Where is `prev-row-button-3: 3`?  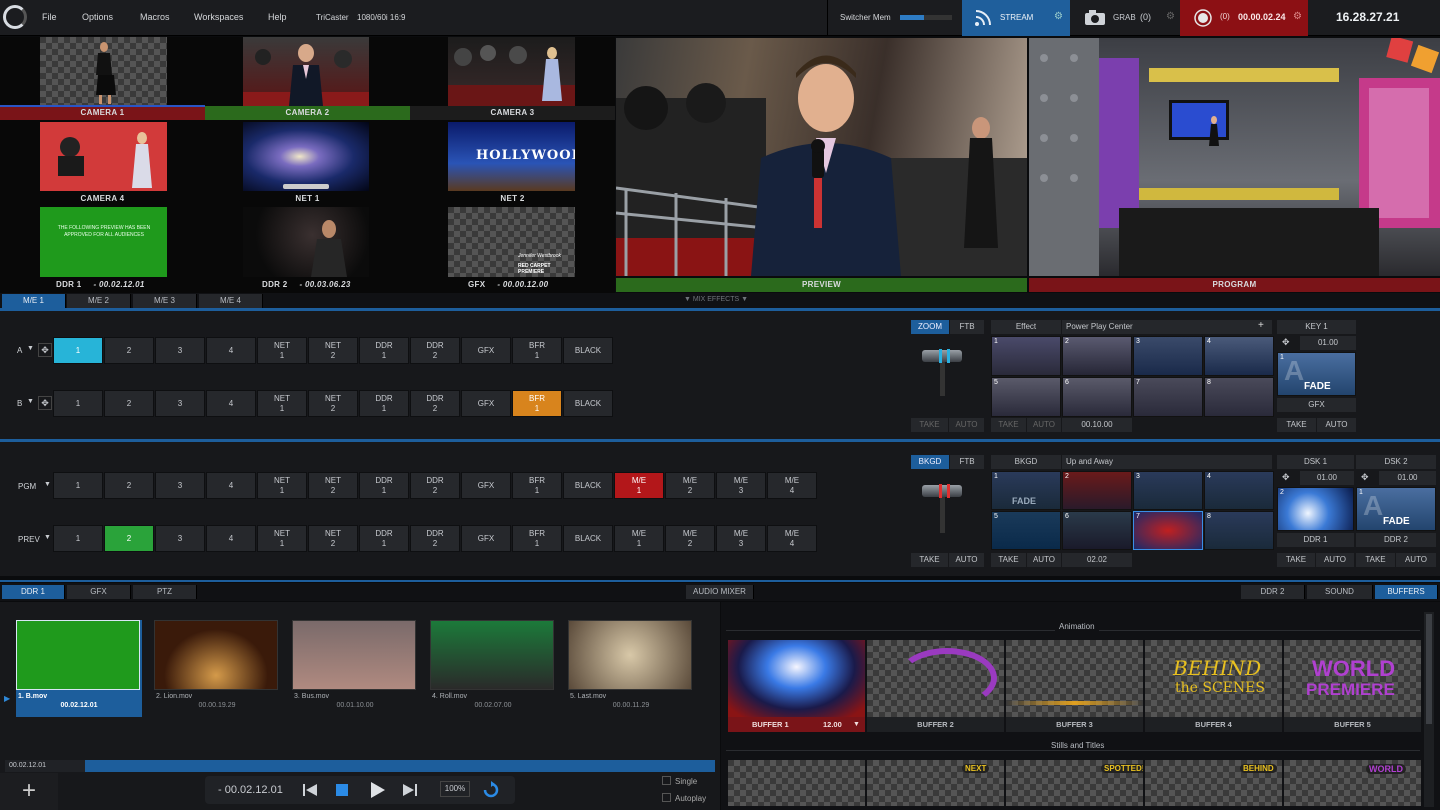 prev-row-button-3: 3 is located at coordinates (180, 538).